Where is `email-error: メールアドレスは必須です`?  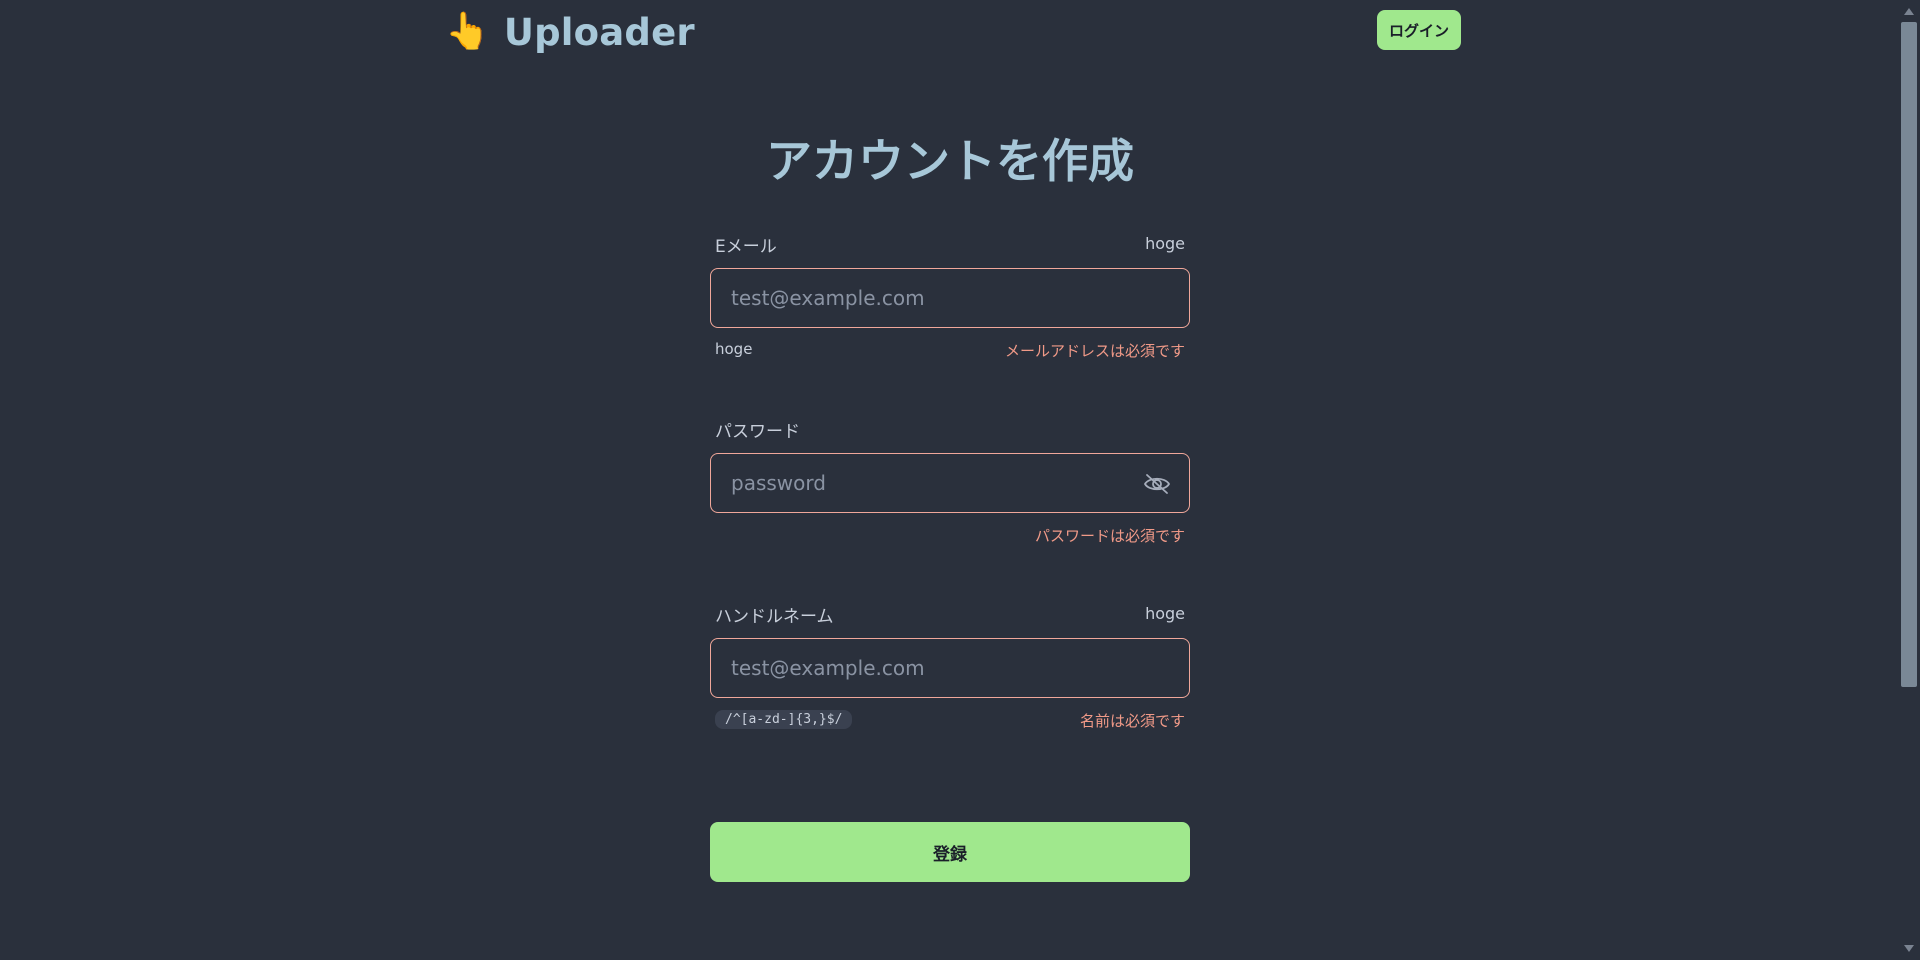 email-error: メールアドレスは必須です is located at coordinates (1094, 351).